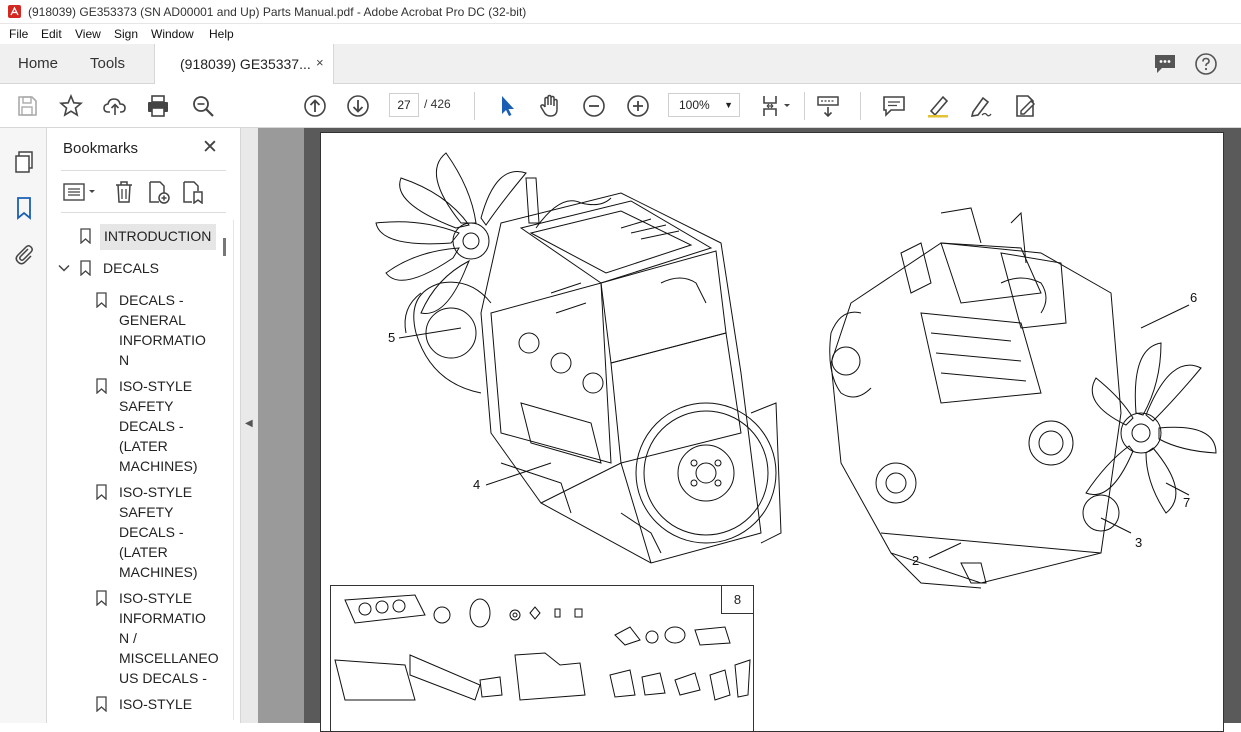 The image size is (1241, 732). Describe the element at coordinates (158, 237) in the screenshot. I see `bookmark-introduction: INTRODUCTION` at that location.